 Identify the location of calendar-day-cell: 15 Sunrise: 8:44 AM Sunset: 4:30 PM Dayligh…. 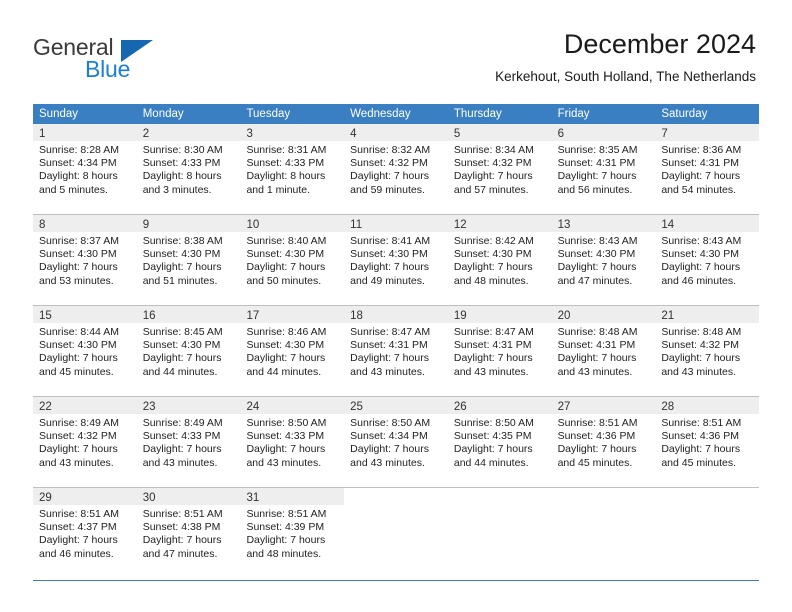
(85, 351).